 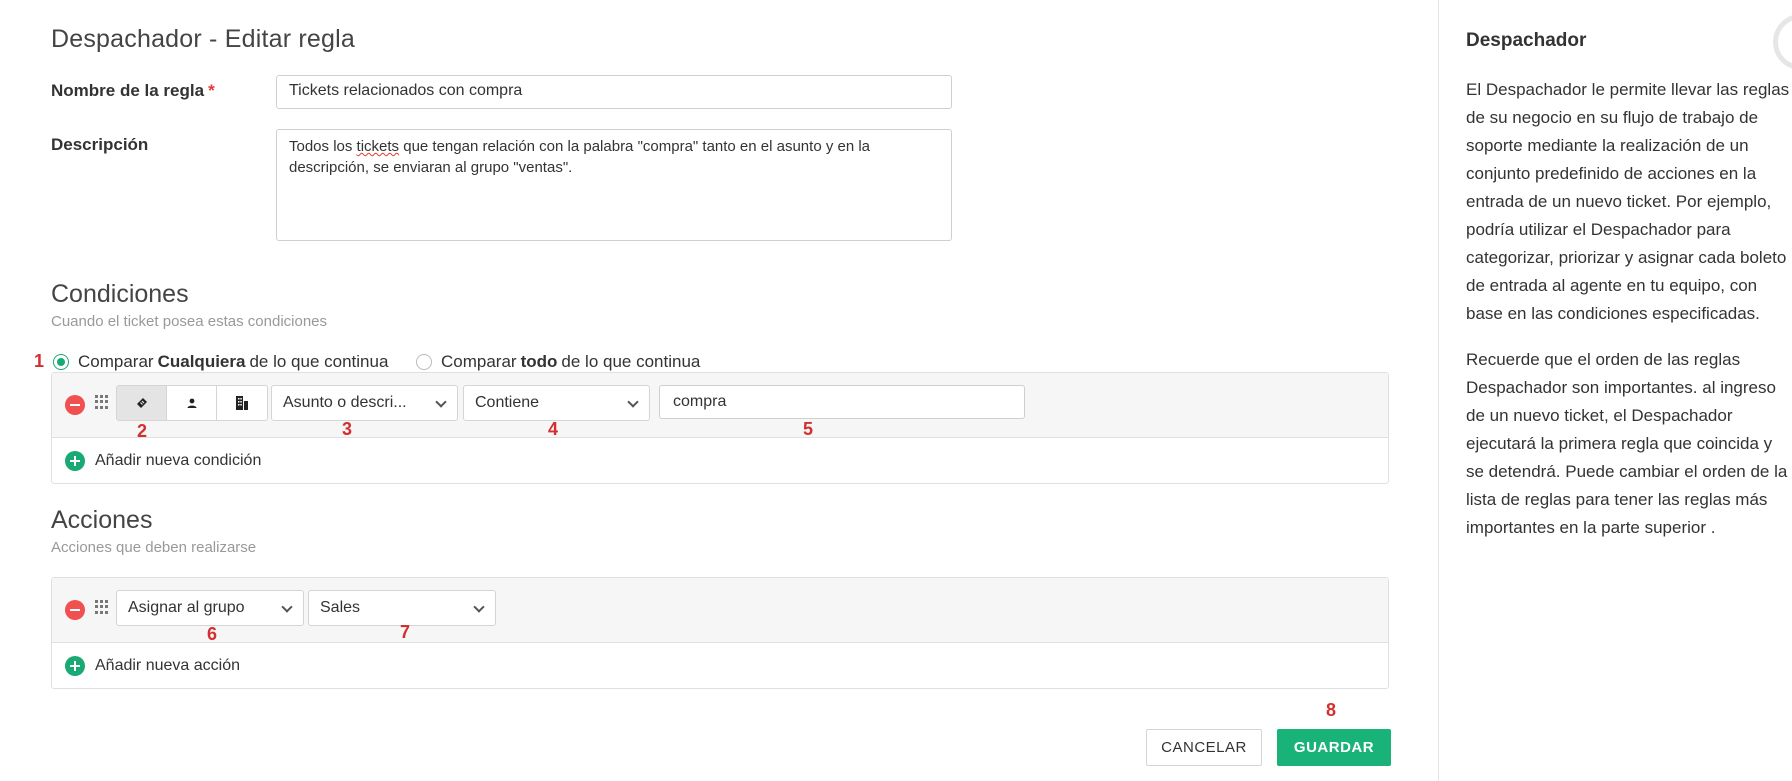 What do you see at coordinates (1204, 747) in the screenshot?
I see `cancel-button: CANCELAR` at bounding box center [1204, 747].